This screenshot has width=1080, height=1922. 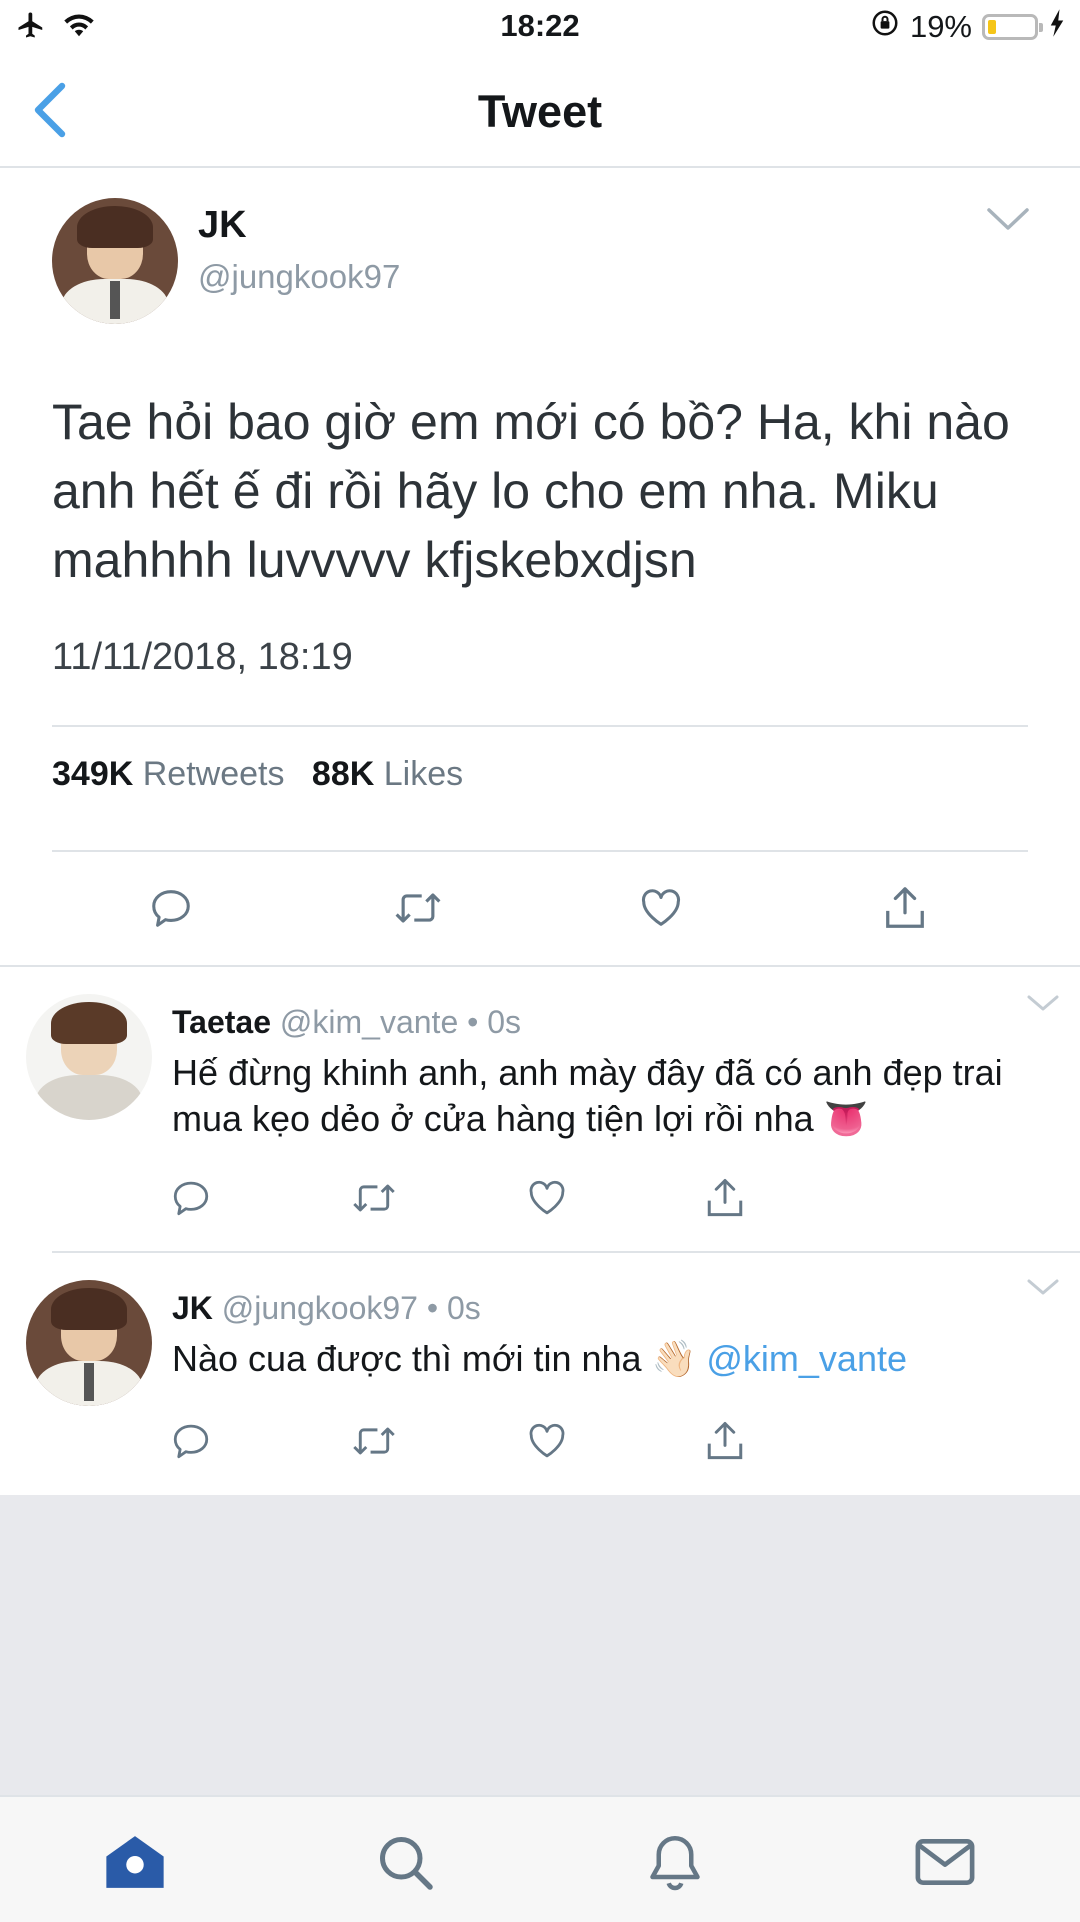 I want to click on tab-messages, so click(x=945, y=1862).